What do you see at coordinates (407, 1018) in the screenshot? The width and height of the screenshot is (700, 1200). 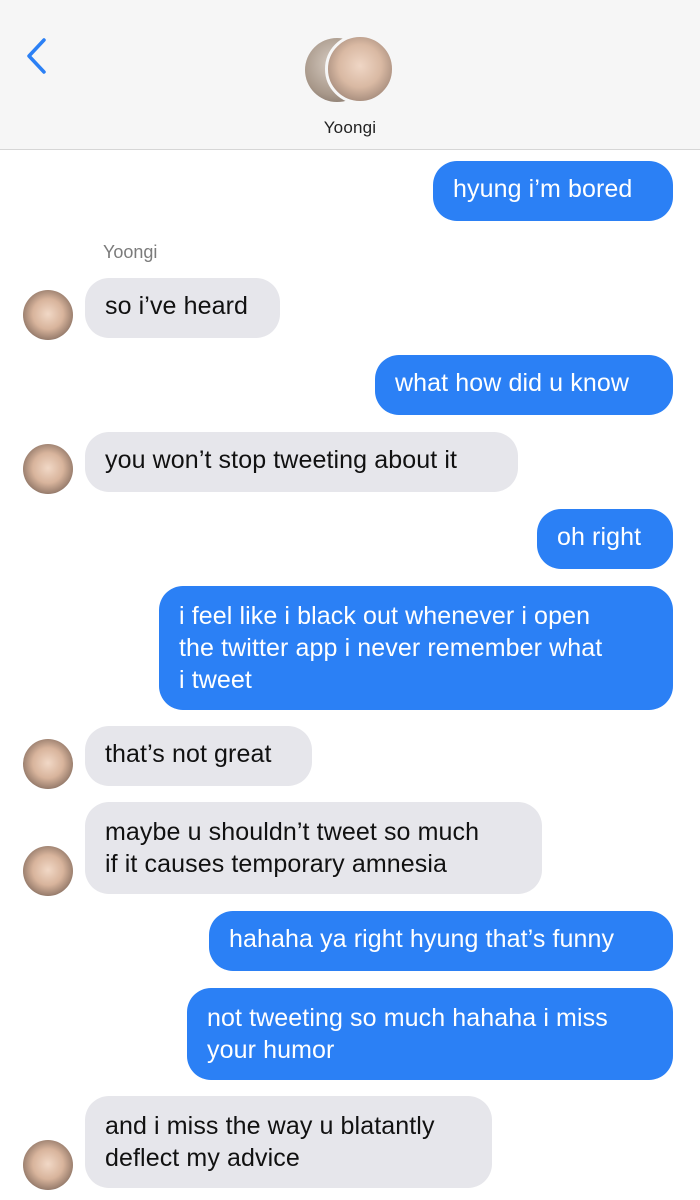 I see `message-text-line: not tweeting so much hahaha i miss` at bounding box center [407, 1018].